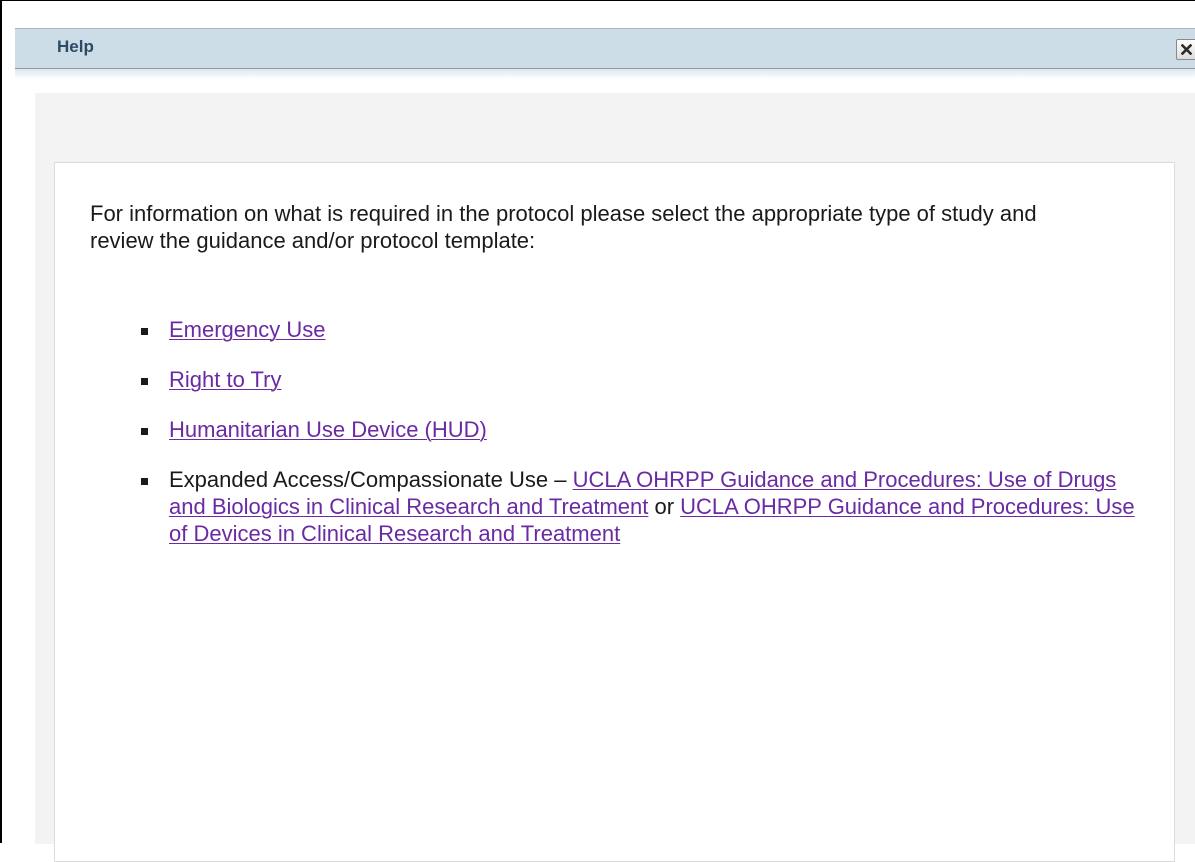 This screenshot has height=862, width=1195. What do you see at coordinates (605, 48) in the screenshot?
I see `dialog-titlebar: Help` at bounding box center [605, 48].